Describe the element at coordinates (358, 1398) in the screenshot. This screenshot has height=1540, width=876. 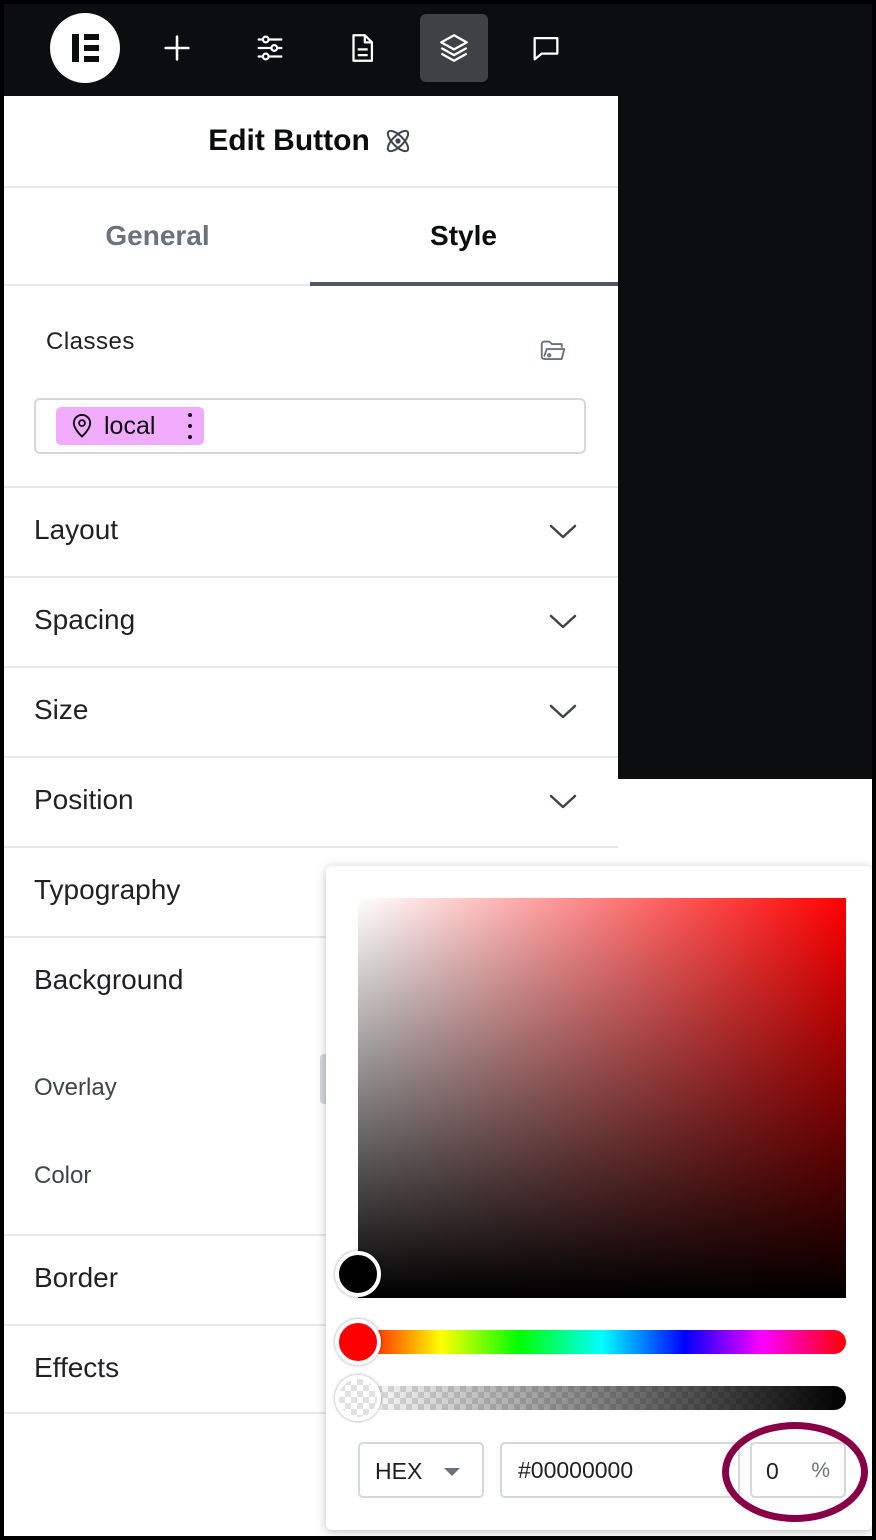
I see `alpha-handle` at that location.